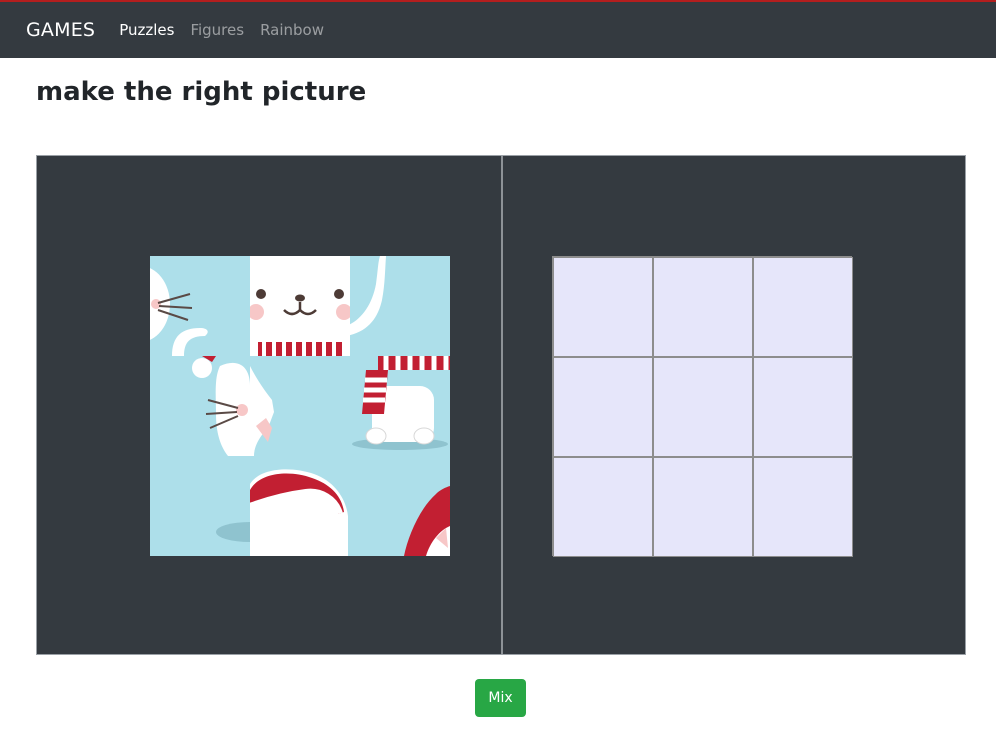 This screenshot has width=996, height=747. What do you see at coordinates (498, 29) in the screenshot?
I see `top-navbar: GAMES Puzzles Figures Rainbow` at bounding box center [498, 29].